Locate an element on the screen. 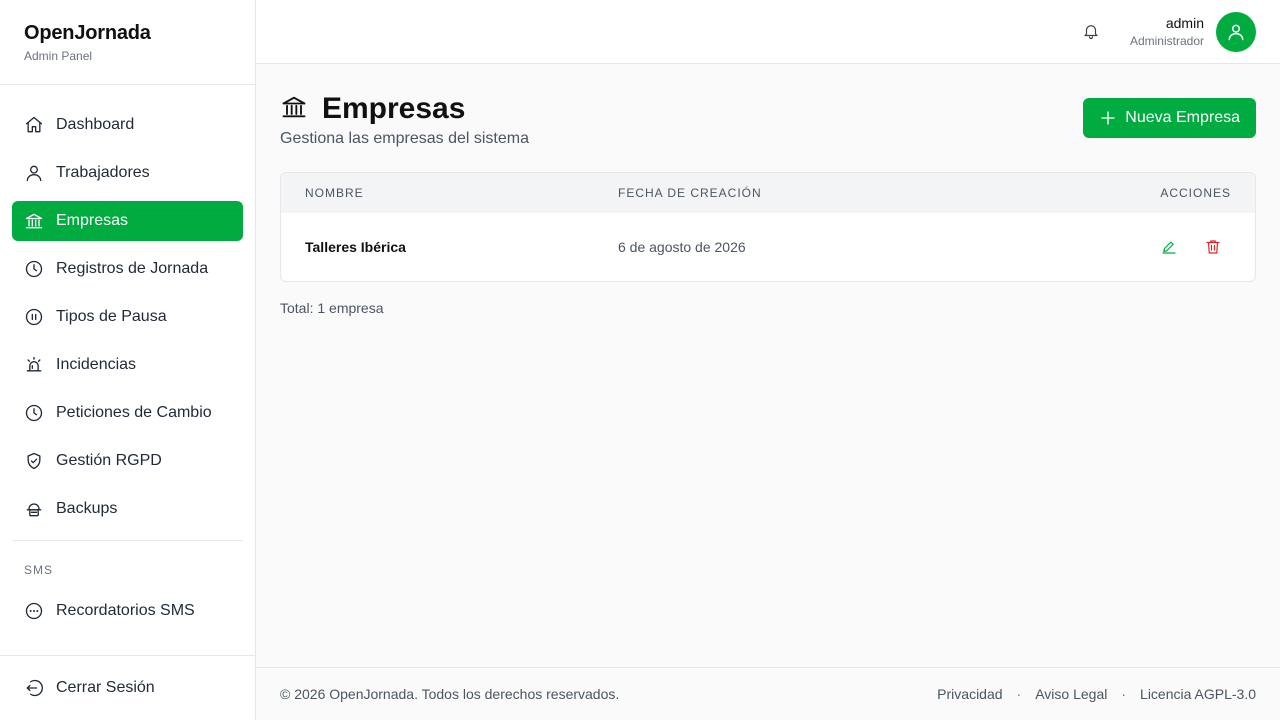  delete-button is located at coordinates (1213, 247).